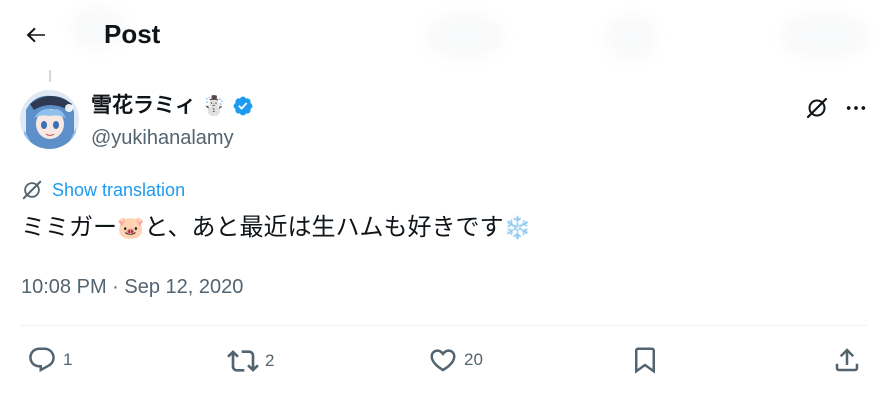  What do you see at coordinates (270, 360) in the screenshot?
I see `repost-count: 2` at bounding box center [270, 360].